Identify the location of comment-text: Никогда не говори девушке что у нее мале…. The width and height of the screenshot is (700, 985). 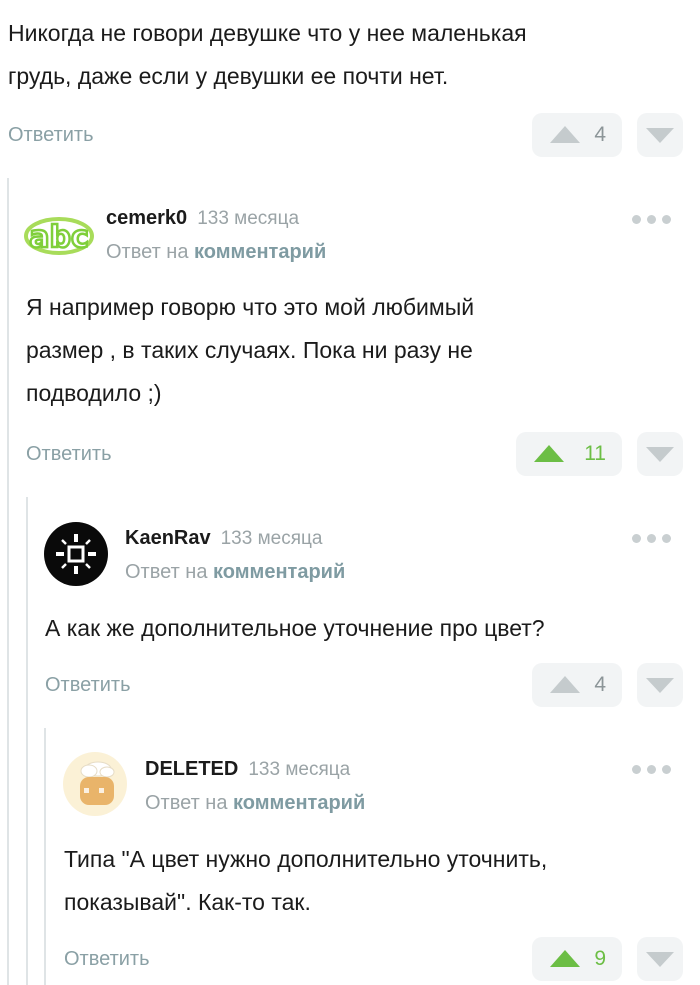
(348, 55).